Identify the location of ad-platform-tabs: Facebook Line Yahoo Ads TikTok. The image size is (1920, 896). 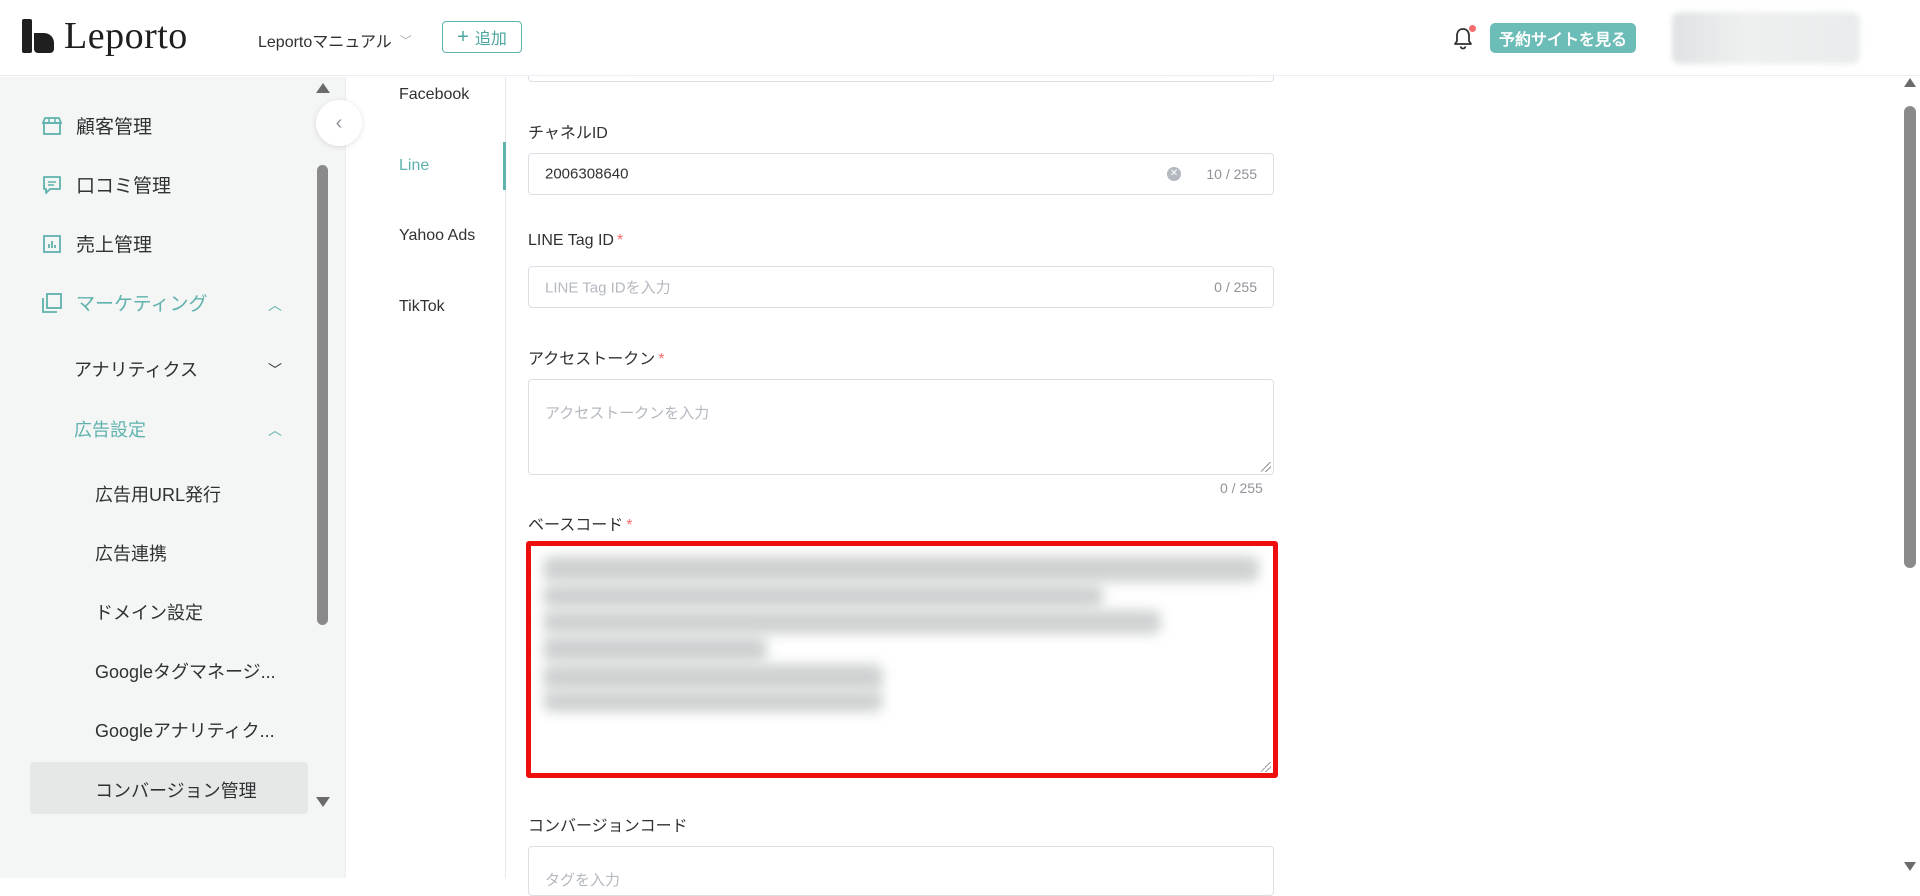
(427, 477).